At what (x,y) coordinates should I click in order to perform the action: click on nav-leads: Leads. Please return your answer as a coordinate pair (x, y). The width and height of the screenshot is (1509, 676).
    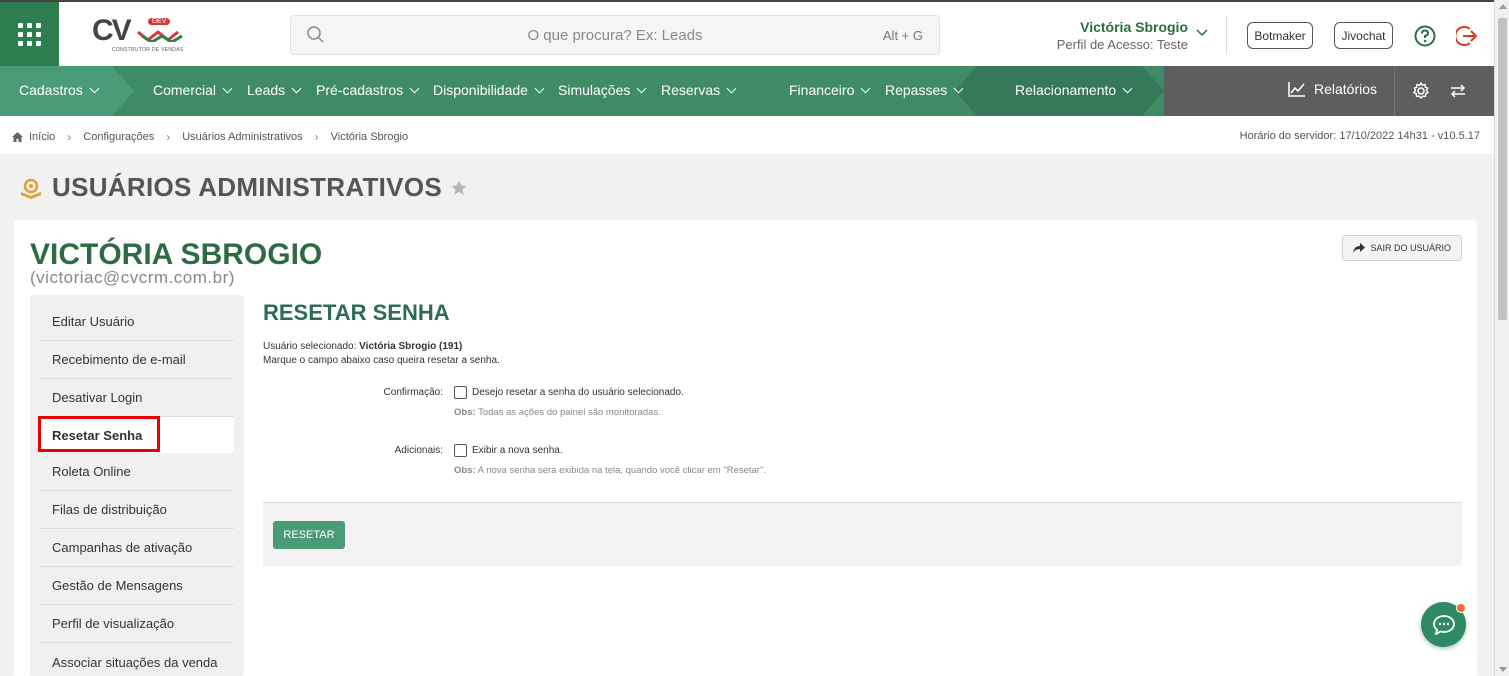
    Looking at the image, I should click on (274, 90).